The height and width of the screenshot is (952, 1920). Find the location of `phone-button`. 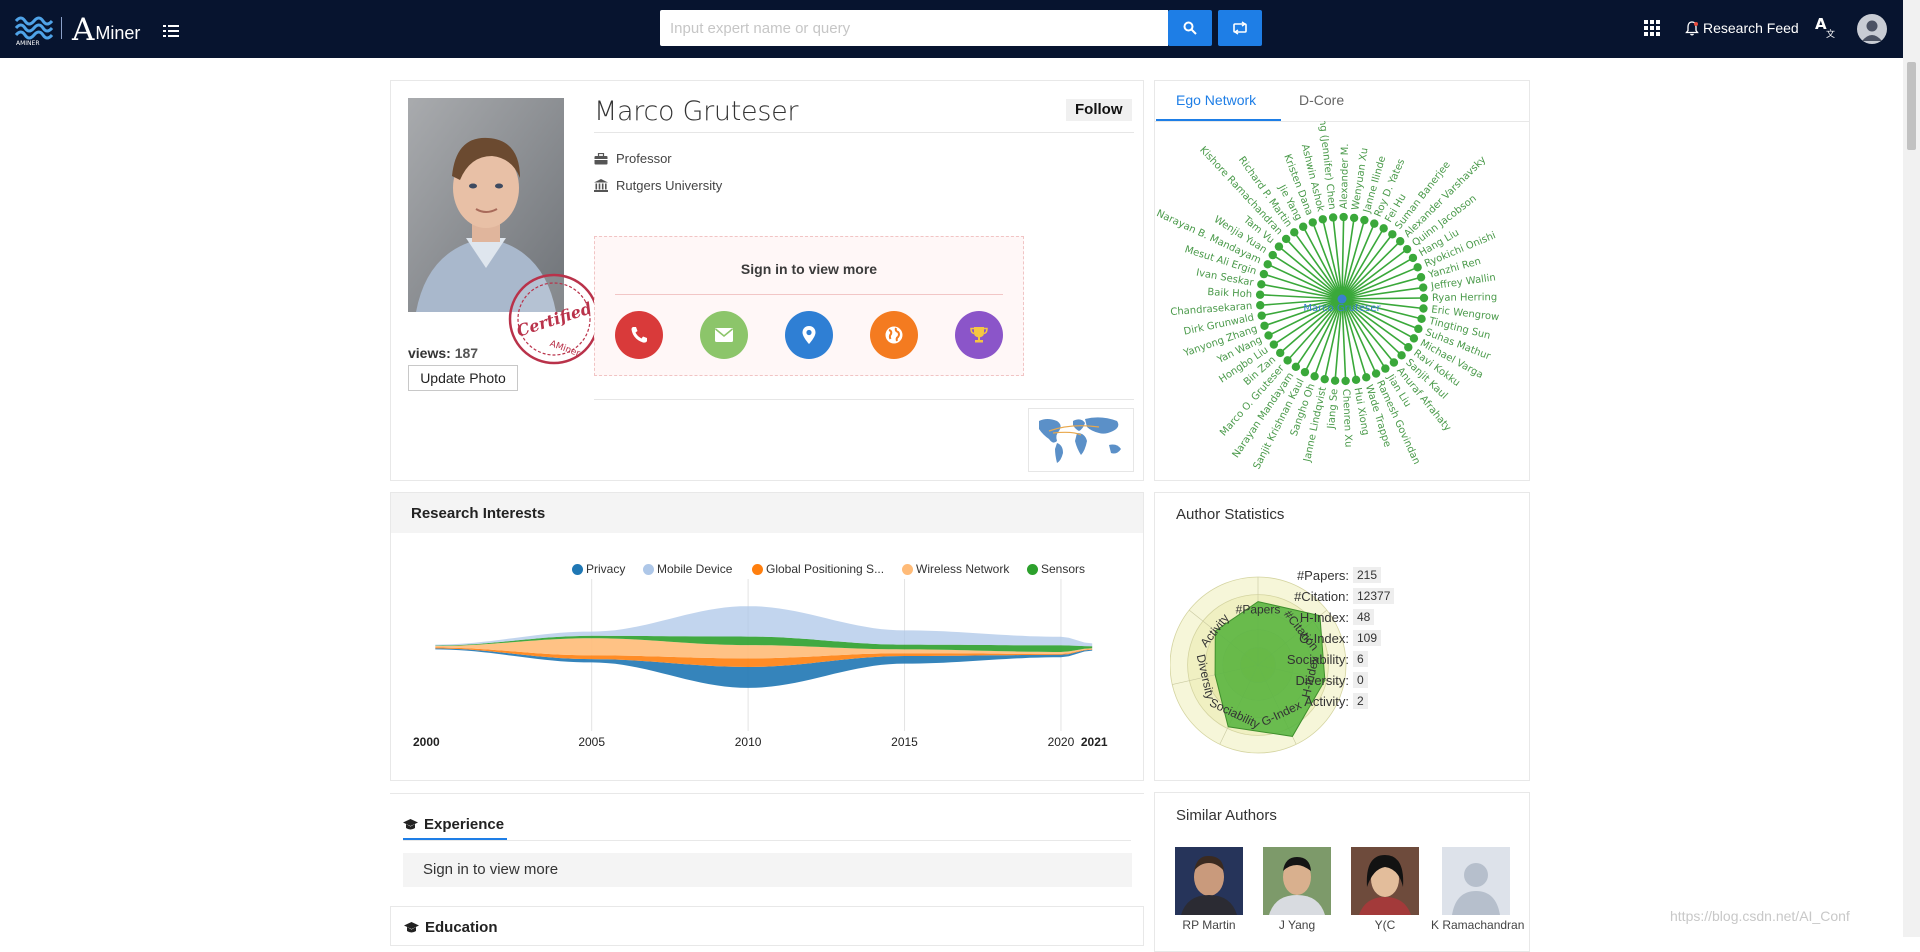

phone-button is located at coordinates (639, 335).